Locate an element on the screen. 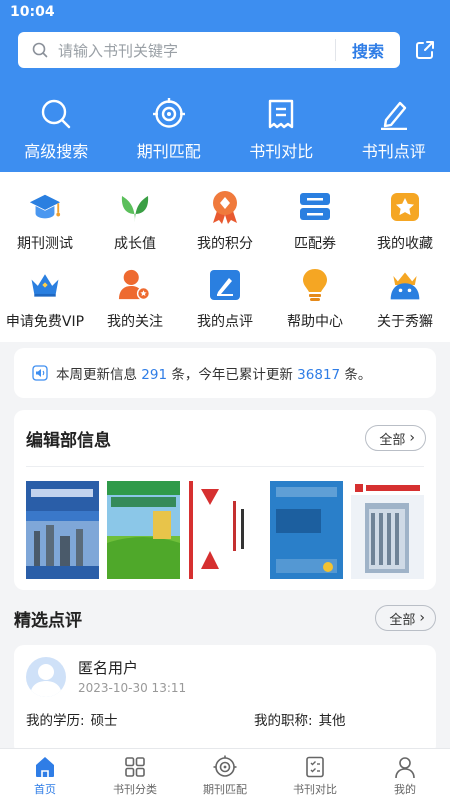 The height and width of the screenshot is (800, 450). reviewer-name: 匿名用户 is located at coordinates (108, 668).